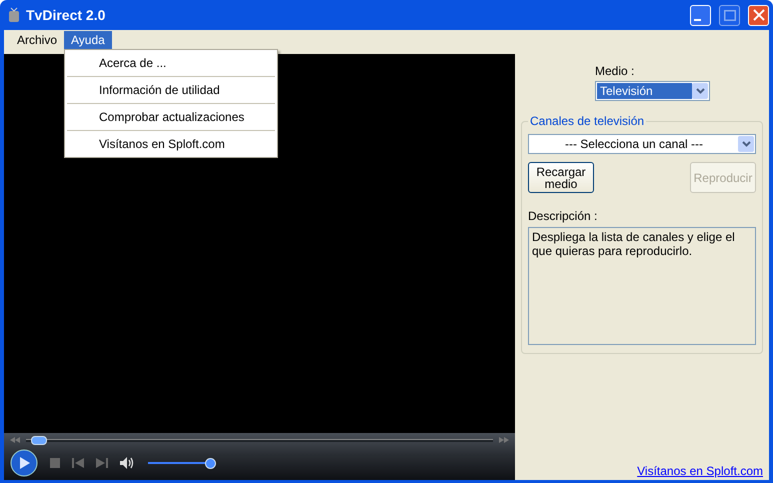  Describe the element at coordinates (642, 286) in the screenshot. I see `description-box: Despliega la lista de canales y elige el que quieras para reproducirlo.` at that location.